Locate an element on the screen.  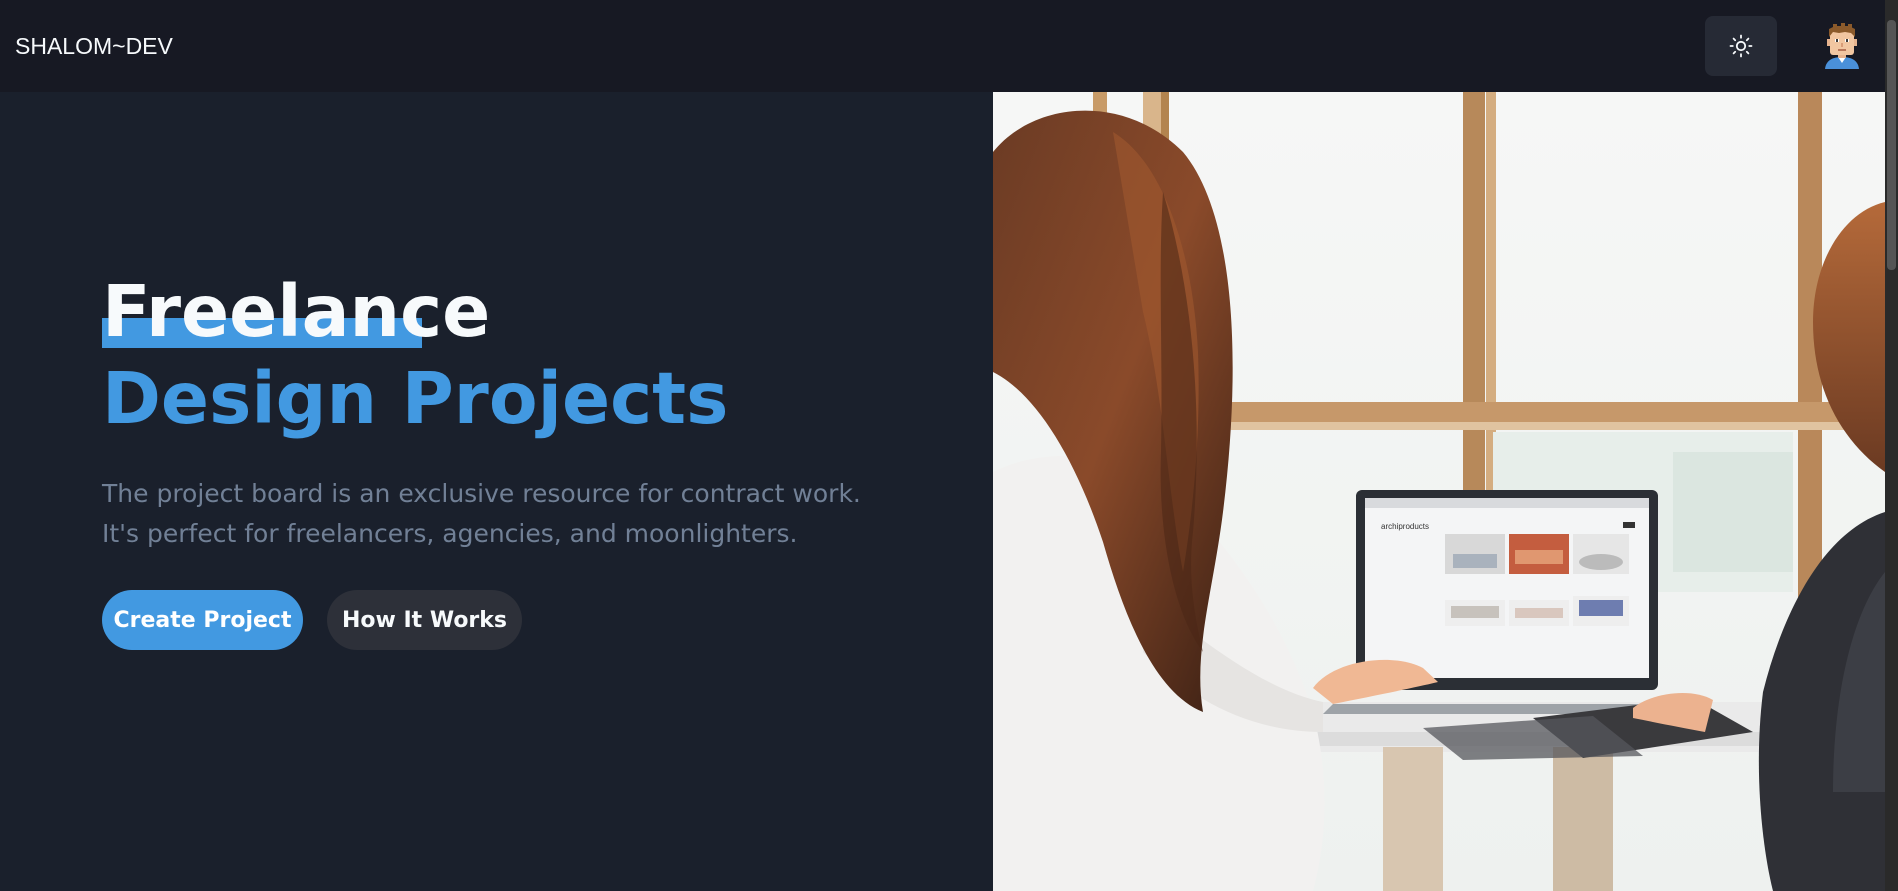
navbar-actions is located at coordinates (1784, 46).